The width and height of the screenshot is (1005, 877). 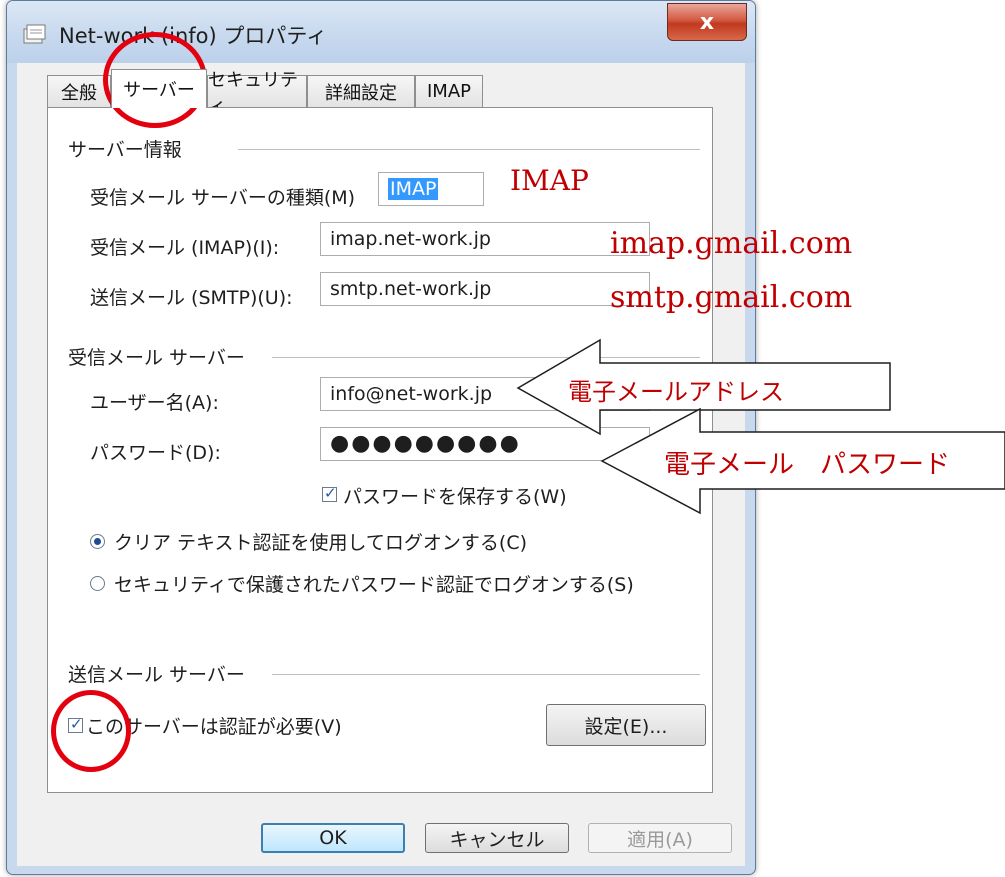 I want to click on email-address-annotation: 電子メールアドレス, so click(x=676, y=392).